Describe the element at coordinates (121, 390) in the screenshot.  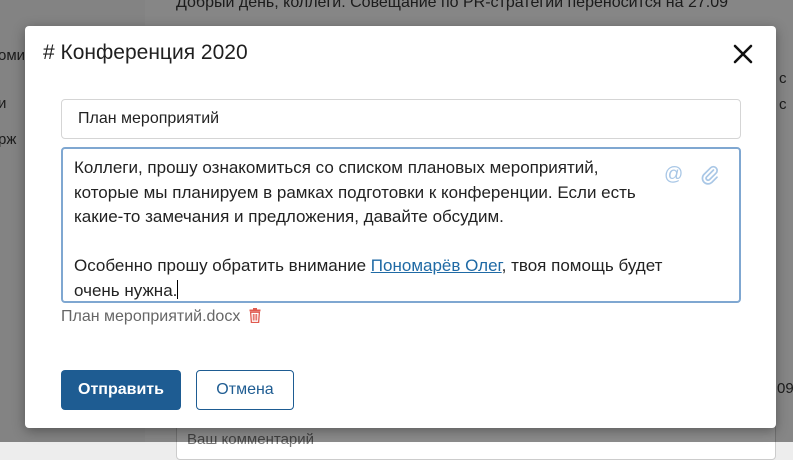
I see `send-button: Отправить` at that location.